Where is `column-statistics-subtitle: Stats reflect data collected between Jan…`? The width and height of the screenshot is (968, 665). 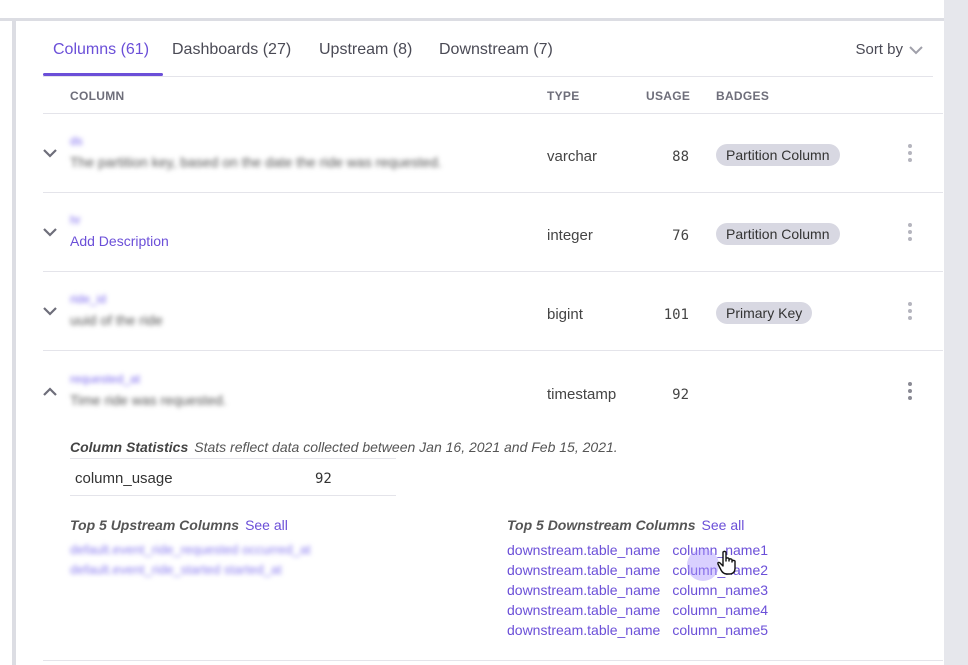
column-statistics-subtitle: Stats reflect data collected between Jan… is located at coordinates (406, 447).